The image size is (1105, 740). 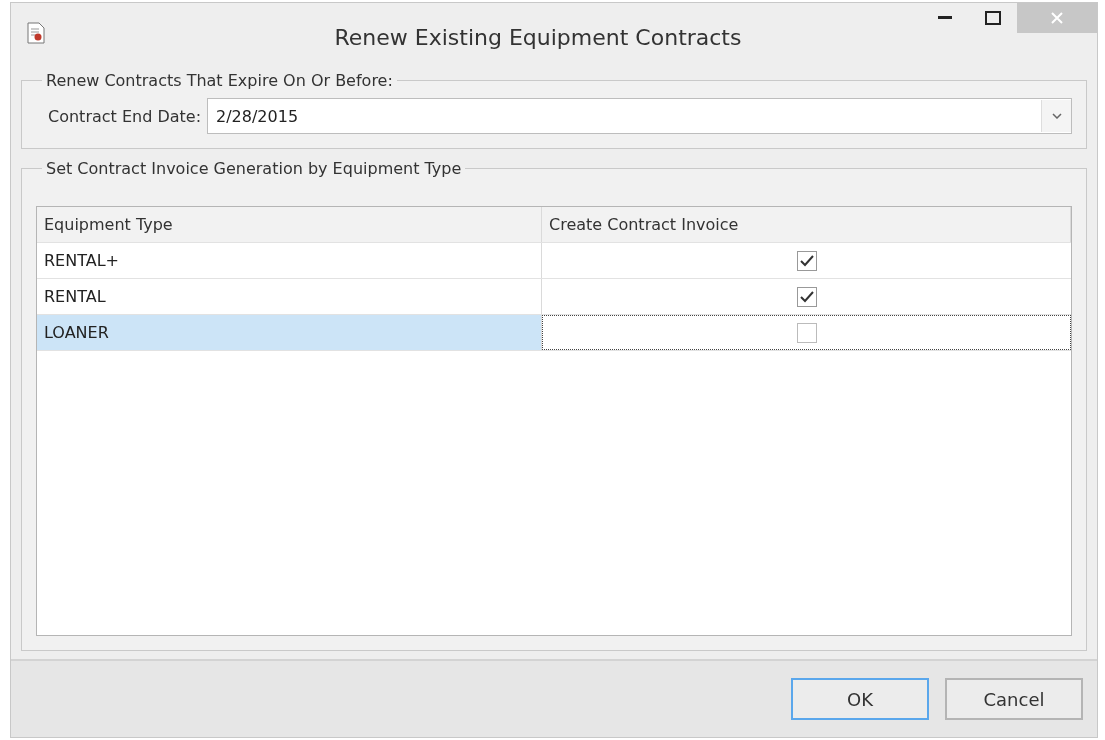 What do you see at coordinates (993, 18) in the screenshot?
I see `maximize-icon` at bounding box center [993, 18].